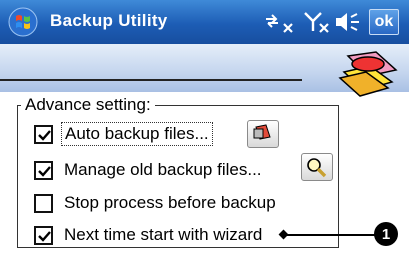  Describe the element at coordinates (88, 105) in the screenshot. I see `group-legend: Advance setting:` at that location.